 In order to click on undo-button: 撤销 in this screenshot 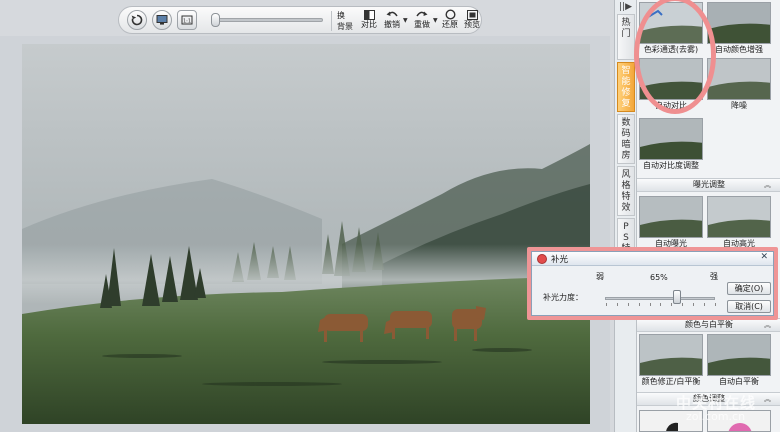, I will do `click(392, 21)`.